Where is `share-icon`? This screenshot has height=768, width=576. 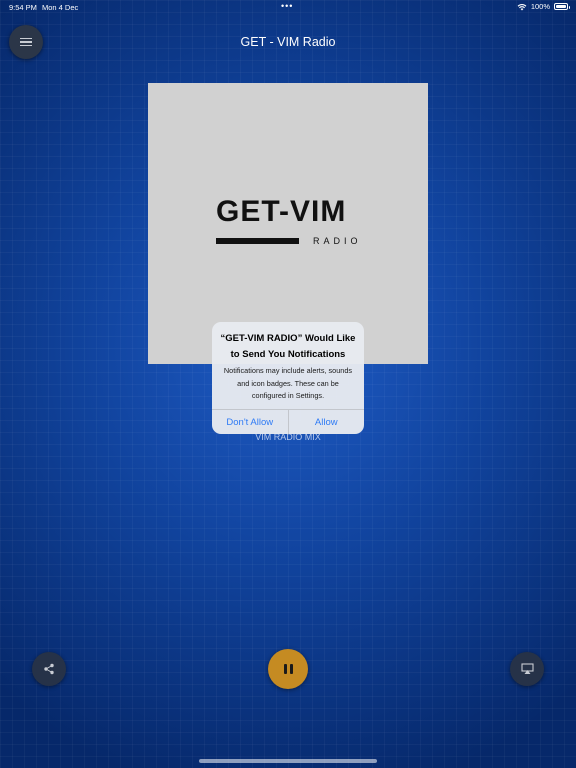
share-icon is located at coordinates (49, 669).